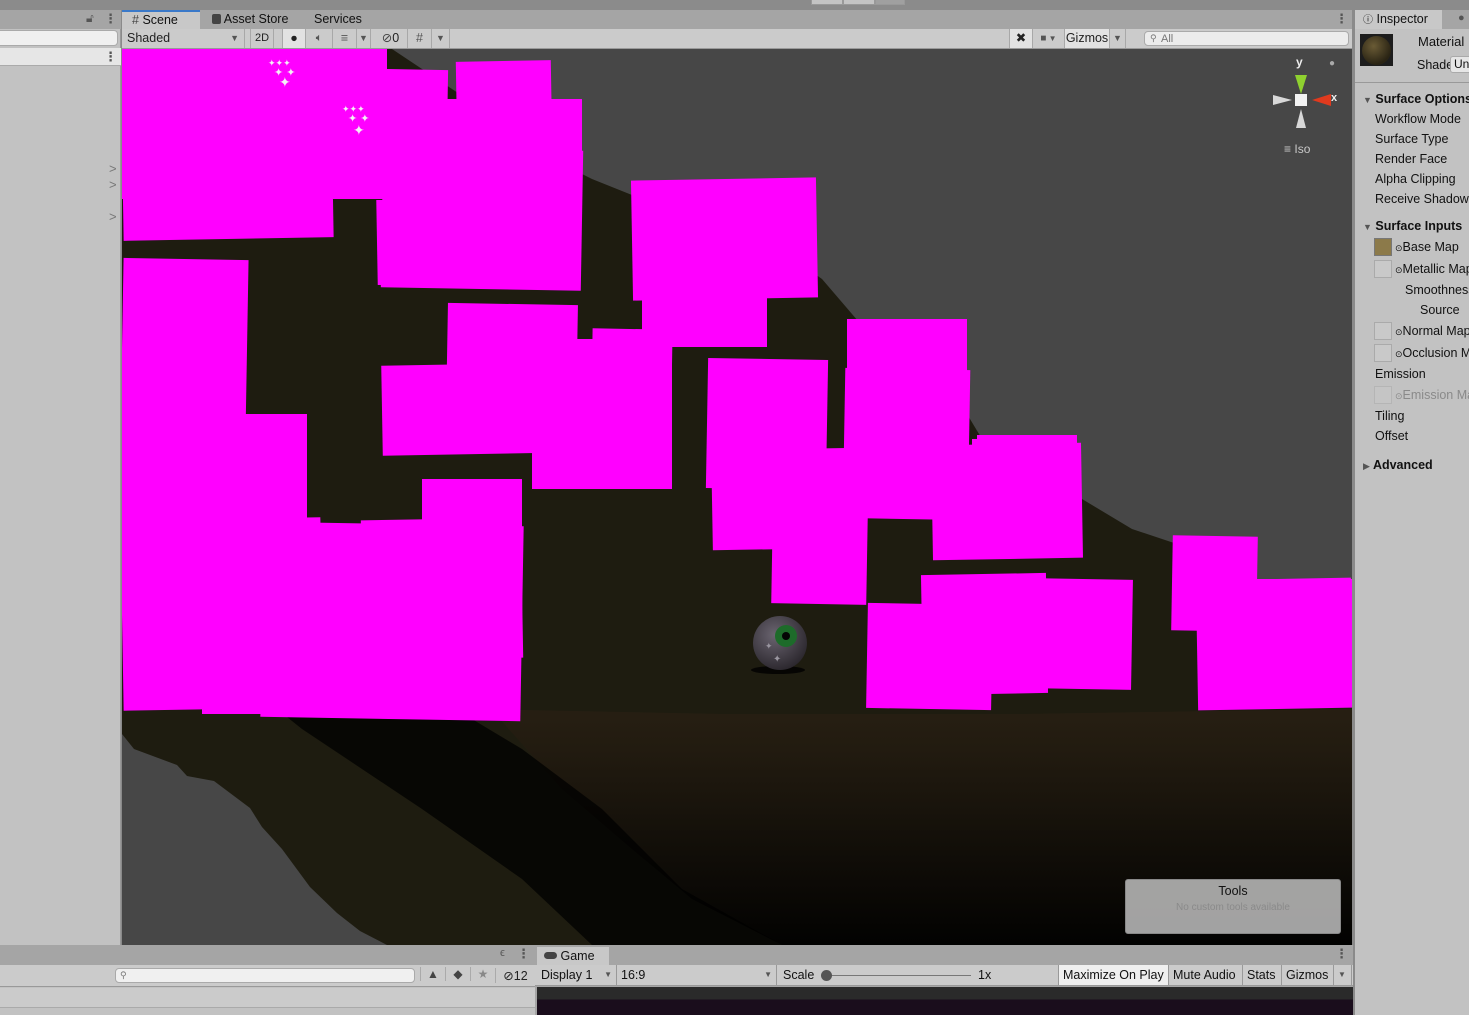  Describe the element at coordinates (482, 974) in the screenshot. I see `favorites-star-icon: ★` at that location.